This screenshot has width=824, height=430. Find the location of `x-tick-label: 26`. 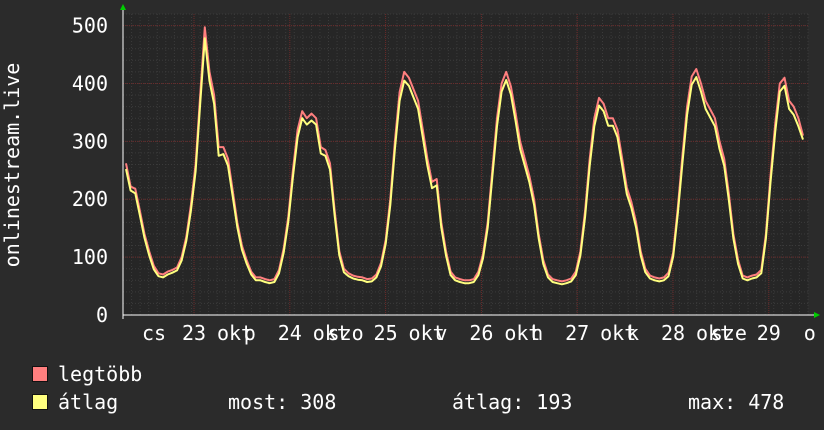

x-tick-label: 26 is located at coordinates (481, 333).